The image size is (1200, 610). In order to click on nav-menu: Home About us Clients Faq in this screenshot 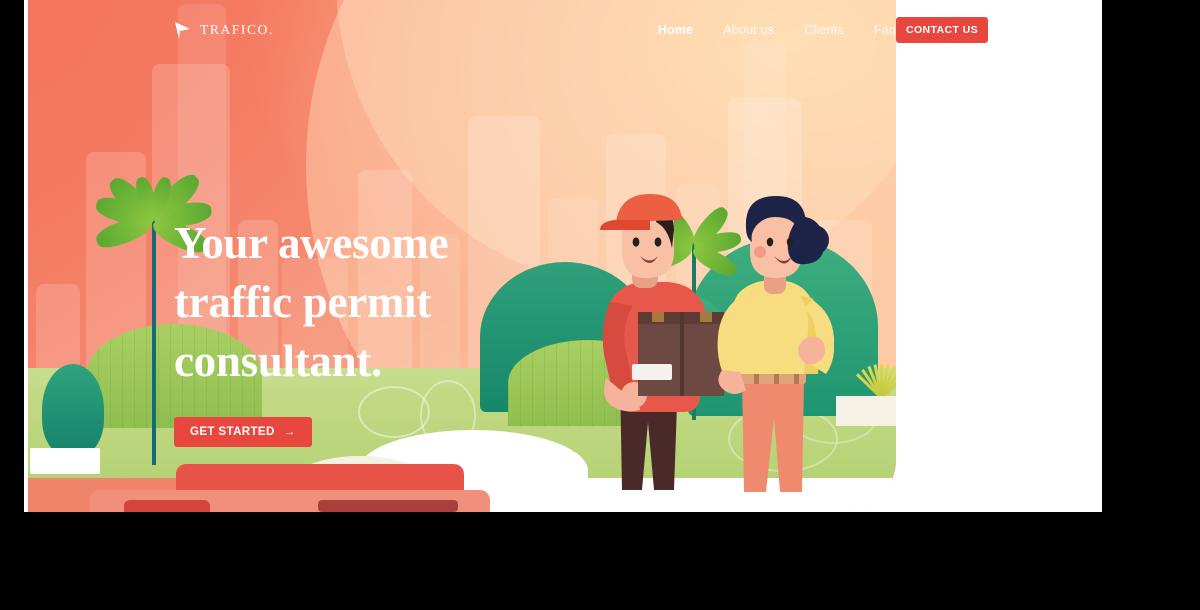, I will do `click(777, 30)`.